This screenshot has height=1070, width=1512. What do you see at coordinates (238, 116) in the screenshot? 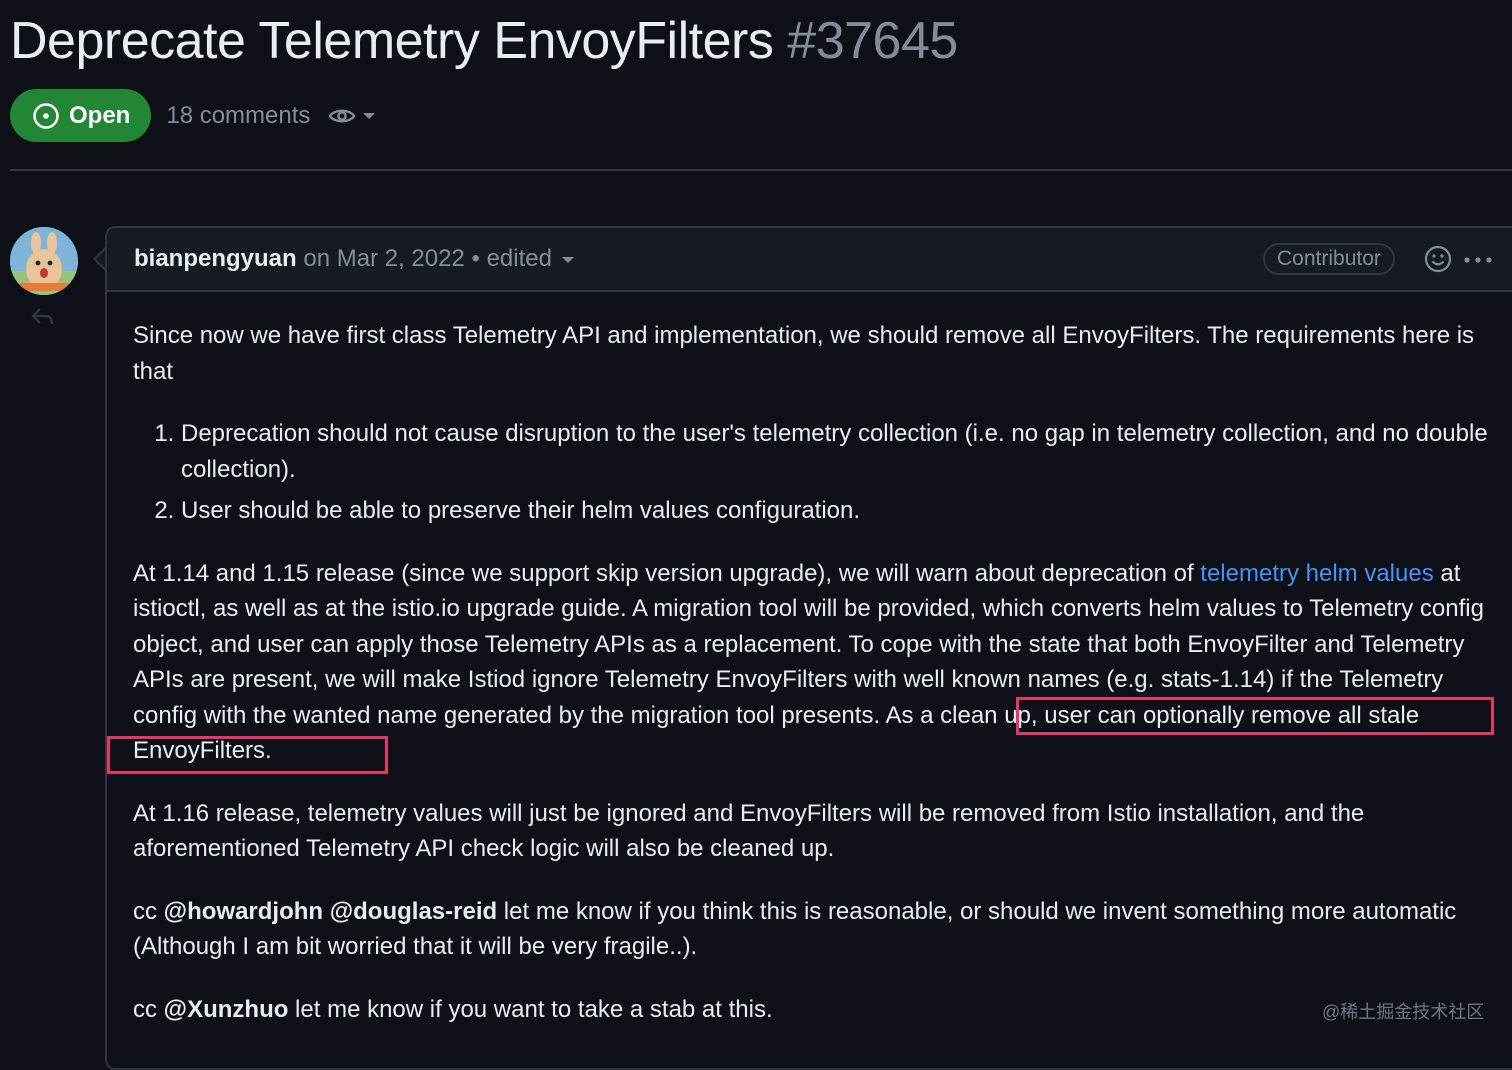
I see `comments-count: 18 comments` at bounding box center [238, 116].